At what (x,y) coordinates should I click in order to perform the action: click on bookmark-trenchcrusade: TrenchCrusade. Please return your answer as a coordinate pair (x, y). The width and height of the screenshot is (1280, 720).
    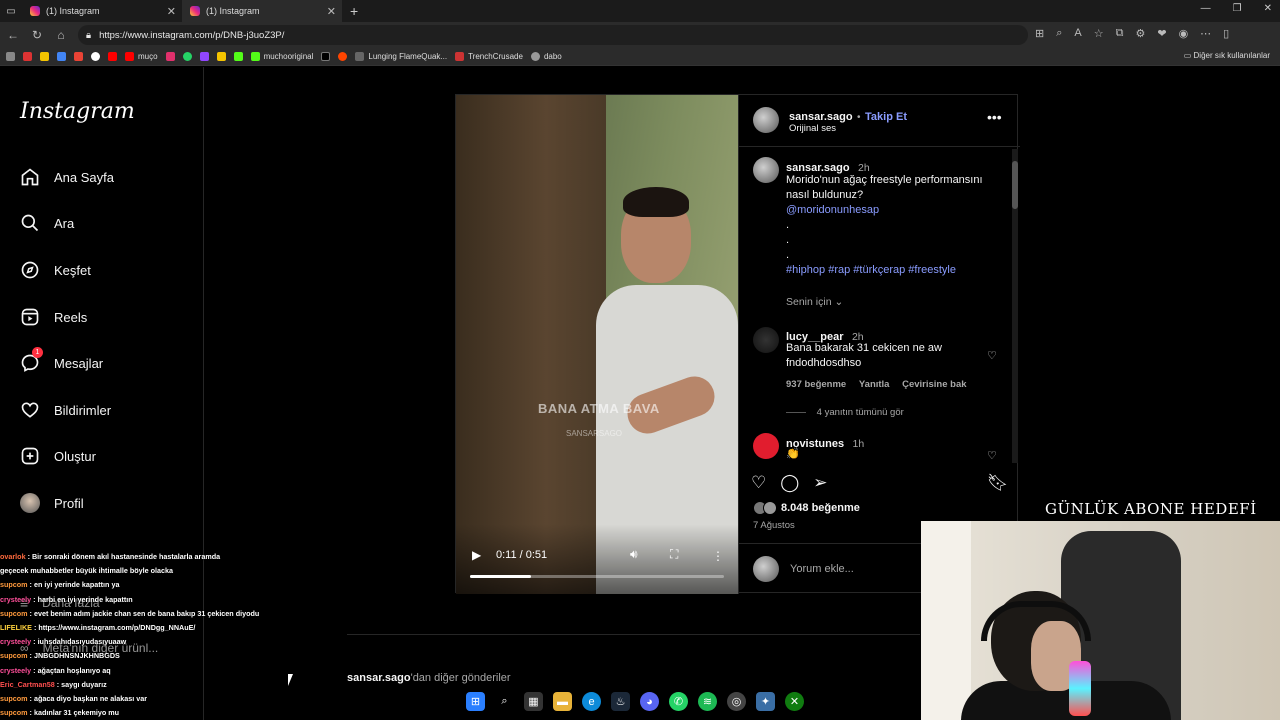
    Looking at the image, I should click on (489, 56).